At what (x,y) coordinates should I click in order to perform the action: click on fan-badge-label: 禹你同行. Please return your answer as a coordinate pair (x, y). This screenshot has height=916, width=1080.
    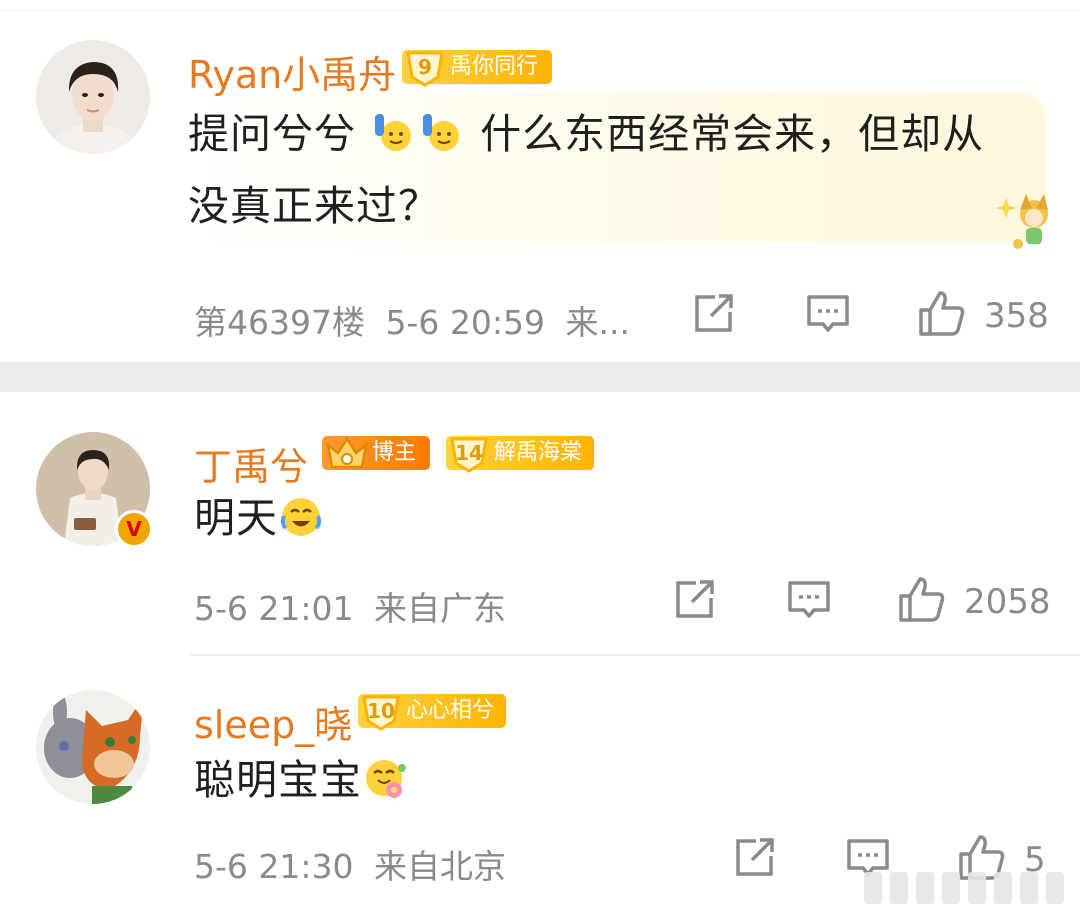
    Looking at the image, I should click on (494, 66).